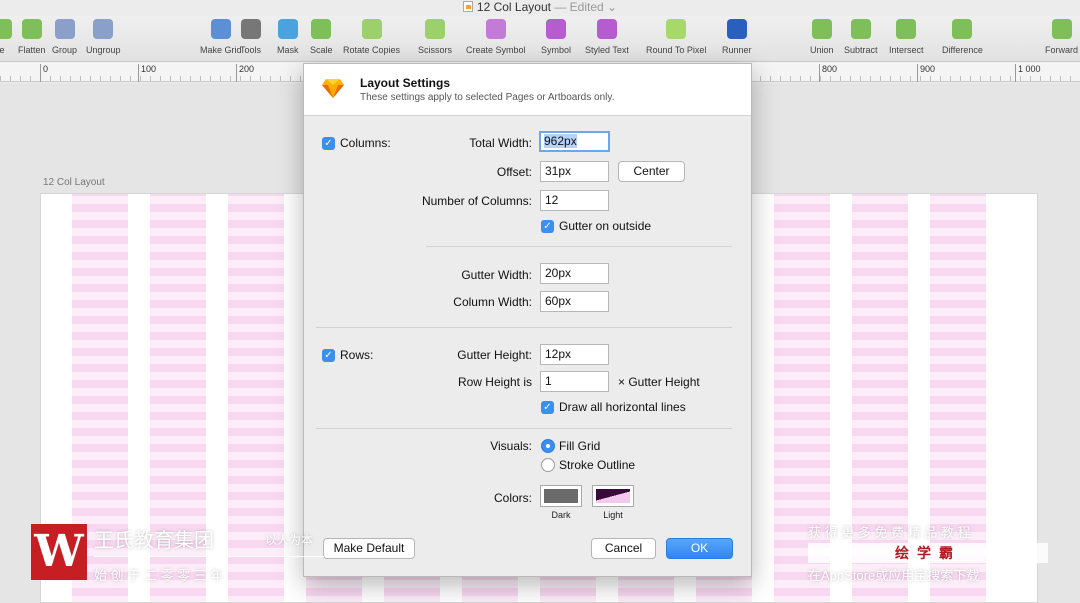 The image size is (1080, 603). Describe the element at coordinates (6, 29) in the screenshot. I see `edit-icon` at that location.